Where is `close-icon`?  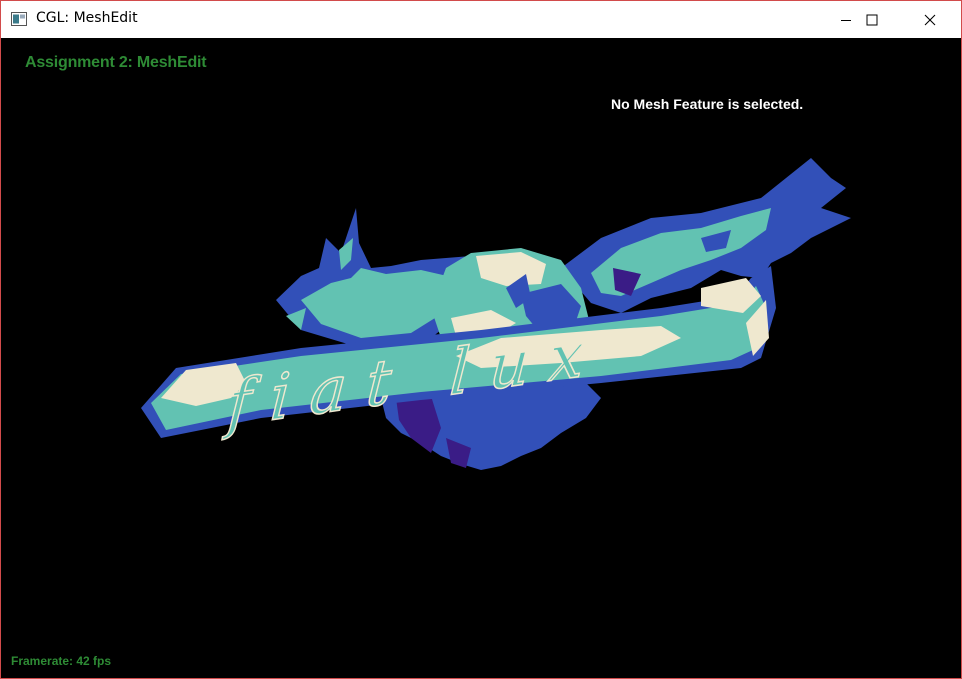
close-icon is located at coordinates (930, 19).